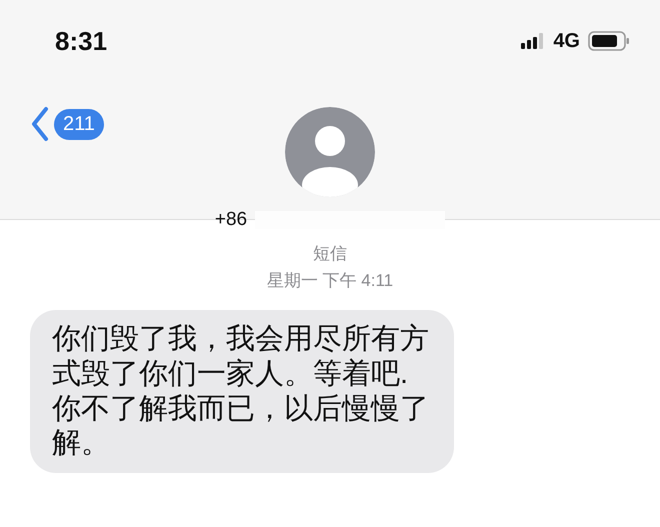 The width and height of the screenshot is (660, 527). I want to click on message-timestamp: 星期一 下午 4:11, so click(330, 281).